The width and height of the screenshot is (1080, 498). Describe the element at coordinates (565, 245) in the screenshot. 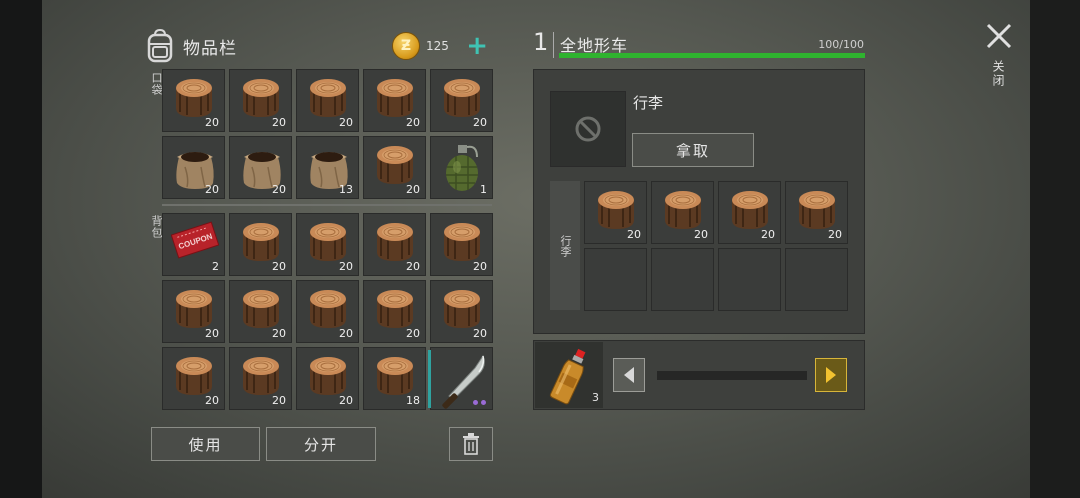

I see `luggage-column-label: 行李` at that location.